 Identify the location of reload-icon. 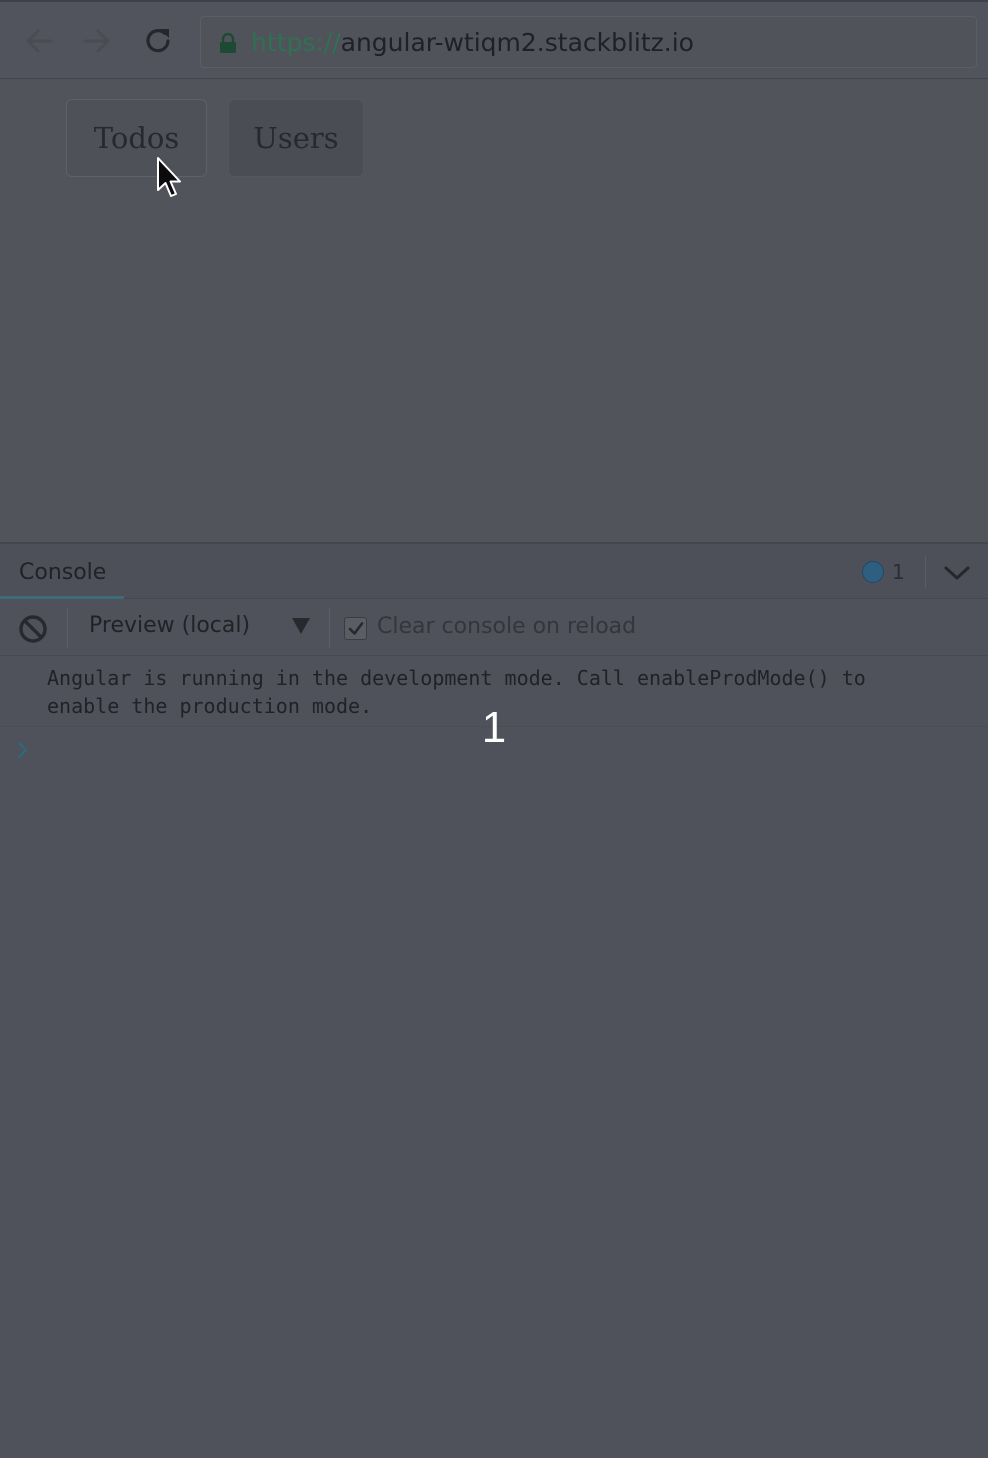
(158, 41).